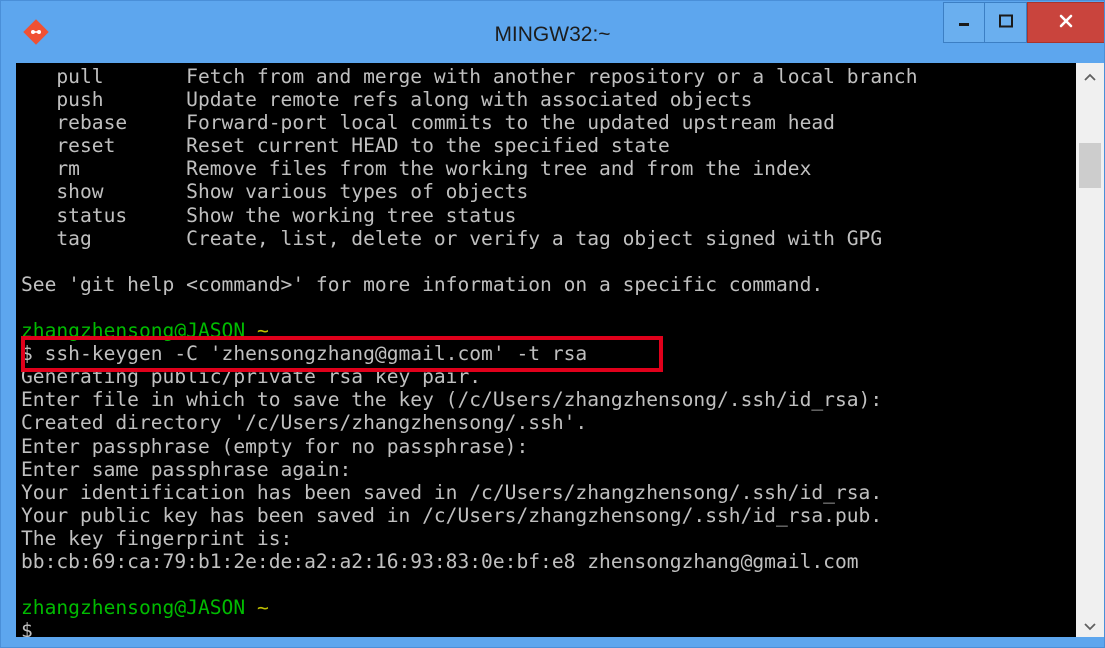 This screenshot has height=648, width=1105. I want to click on help-line: show Show various types of objects, so click(275, 192).